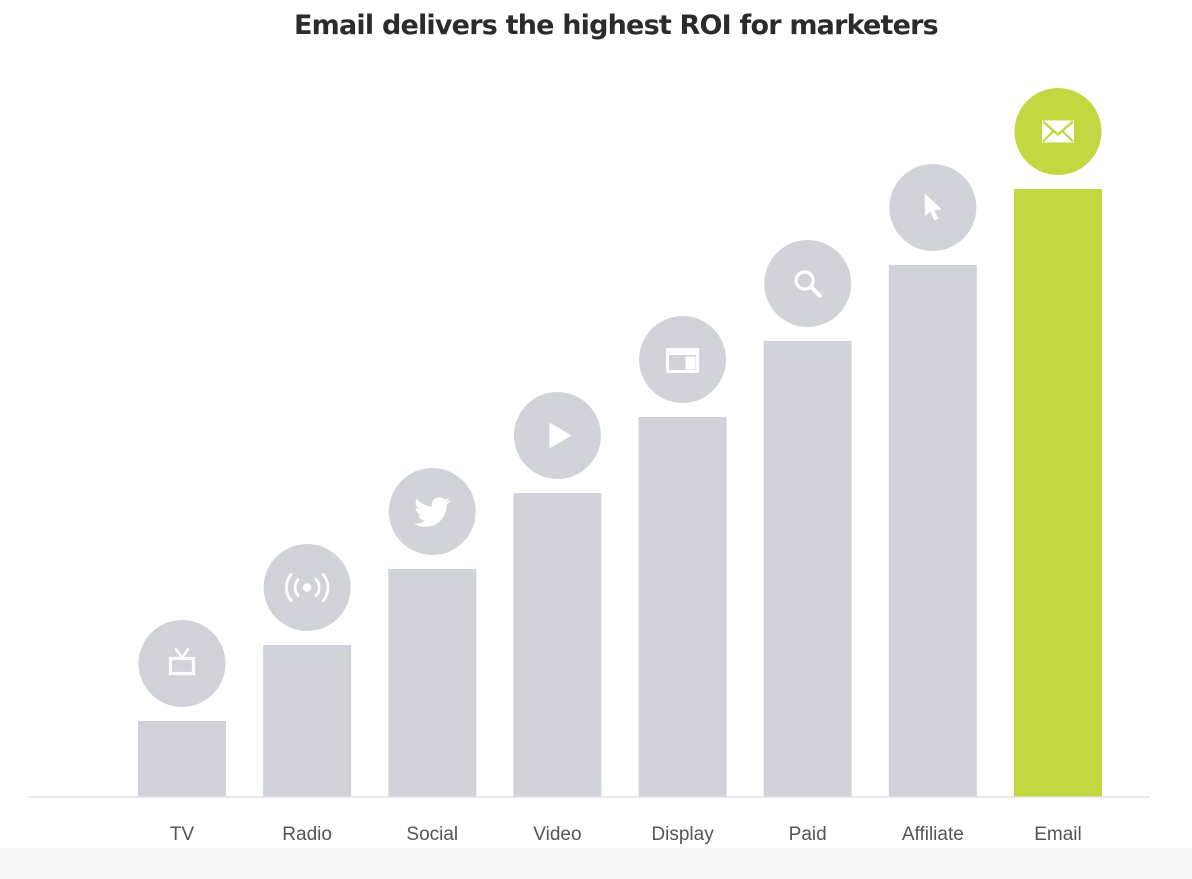 The image size is (1192, 879). Describe the element at coordinates (1058, 834) in the screenshot. I see `tick-label-email: Email` at that location.